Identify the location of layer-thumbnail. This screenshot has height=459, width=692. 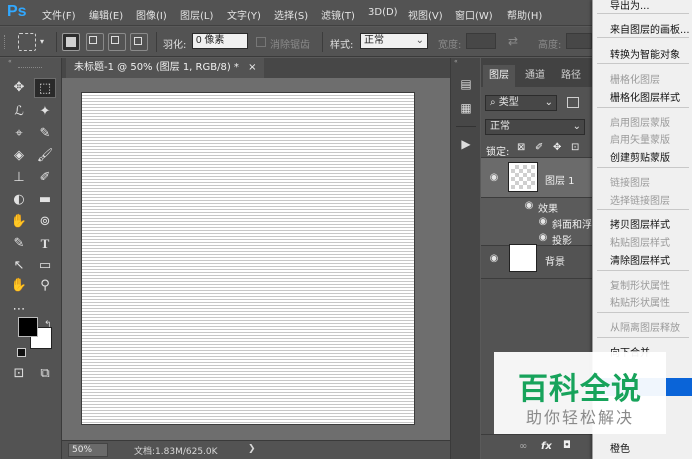
(523, 177).